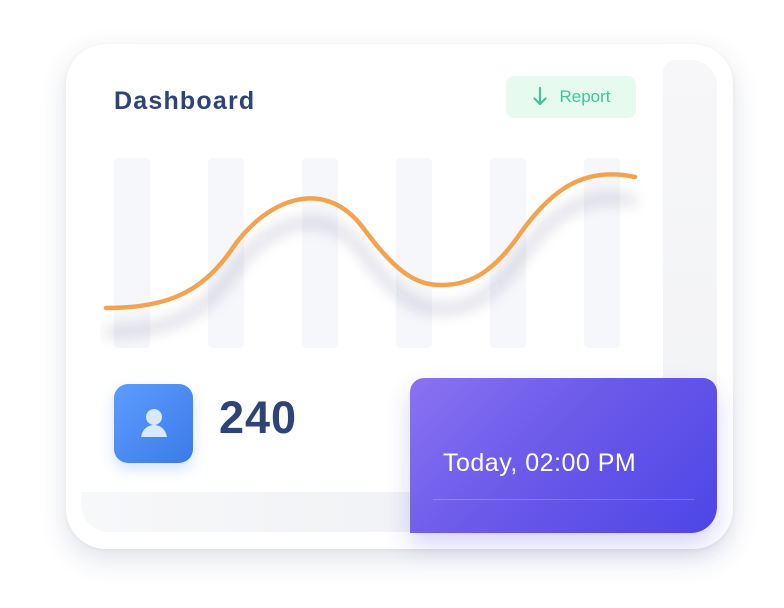 The image size is (784, 608). I want to click on report-button: Report, so click(571, 97).